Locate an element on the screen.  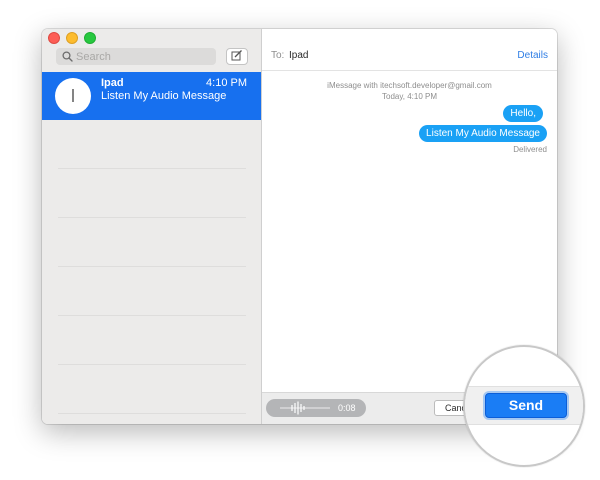
audio-duration: 0:08 is located at coordinates (347, 408).